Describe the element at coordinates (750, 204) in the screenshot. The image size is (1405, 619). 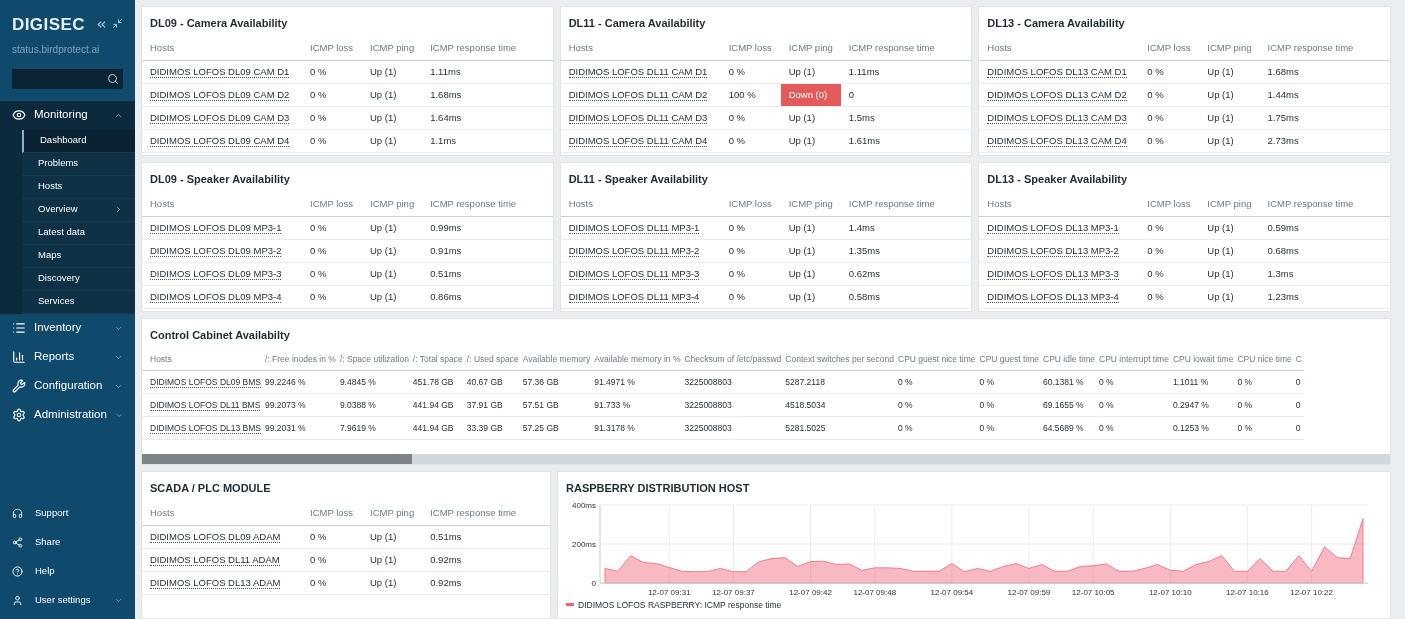
I see `column-header: ICMP loss` at that location.